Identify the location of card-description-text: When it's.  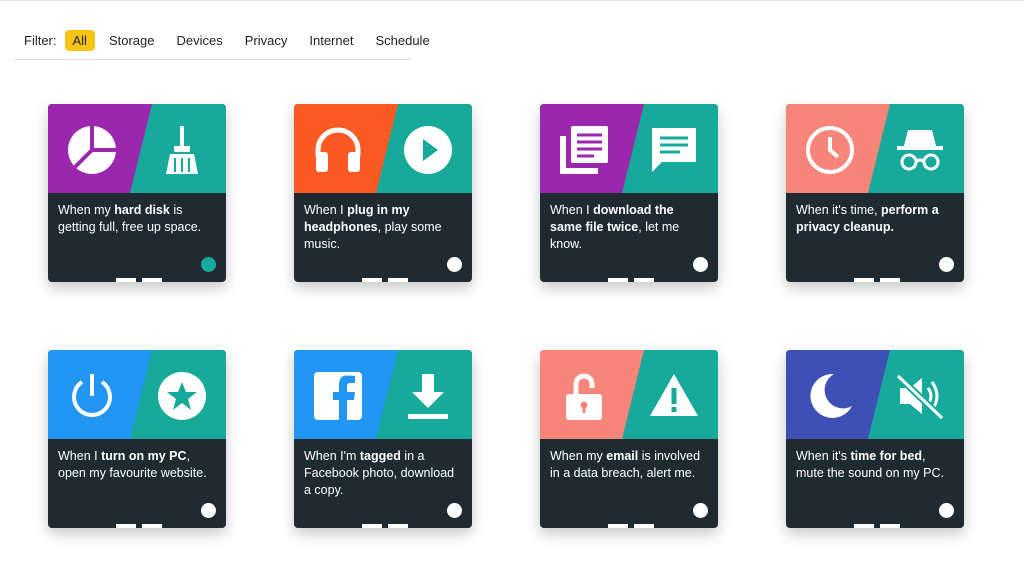
(823, 456).